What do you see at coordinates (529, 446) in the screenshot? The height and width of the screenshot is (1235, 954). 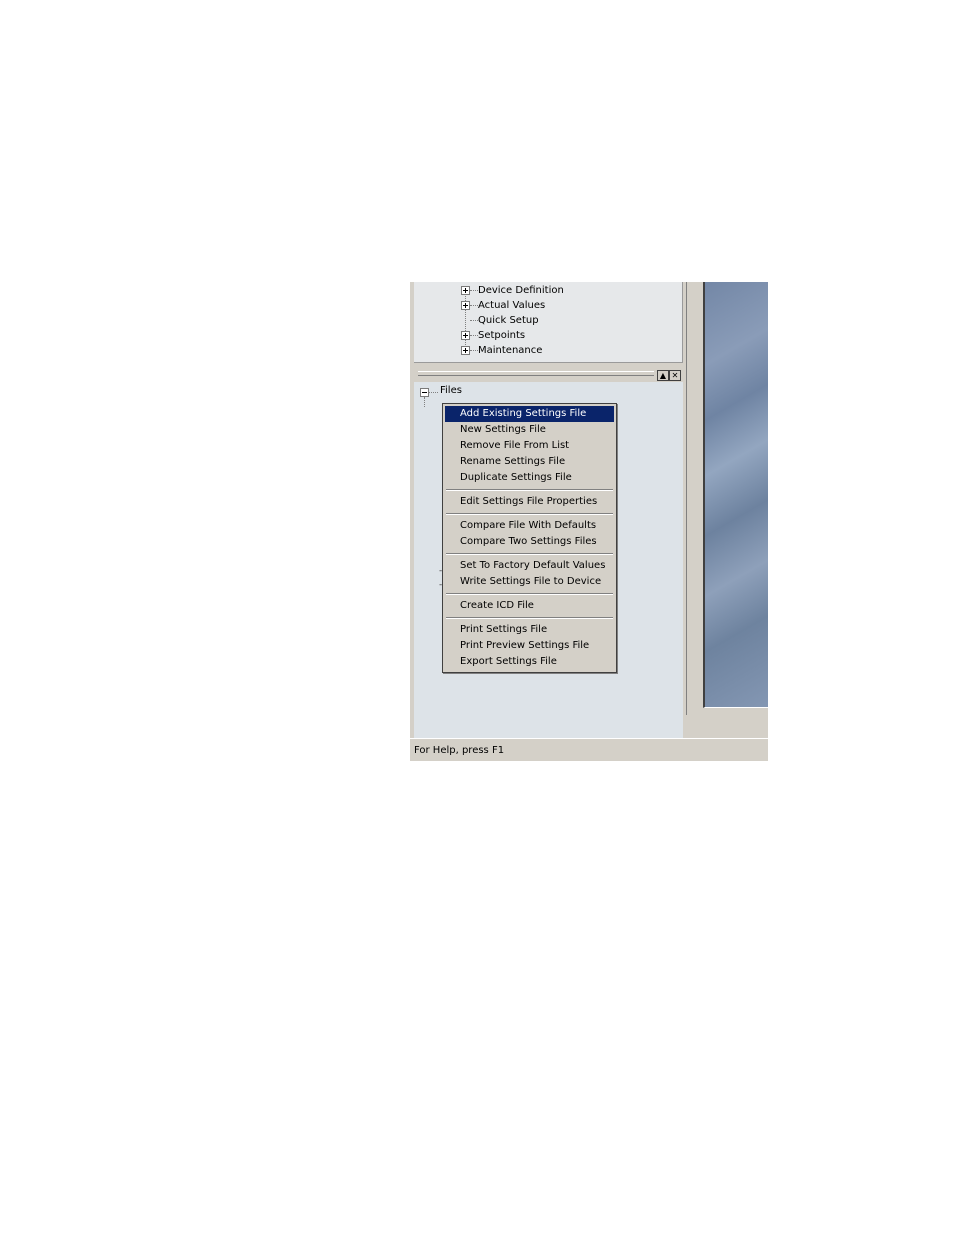 I see `menu-item: Remove File From List` at bounding box center [529, 446].